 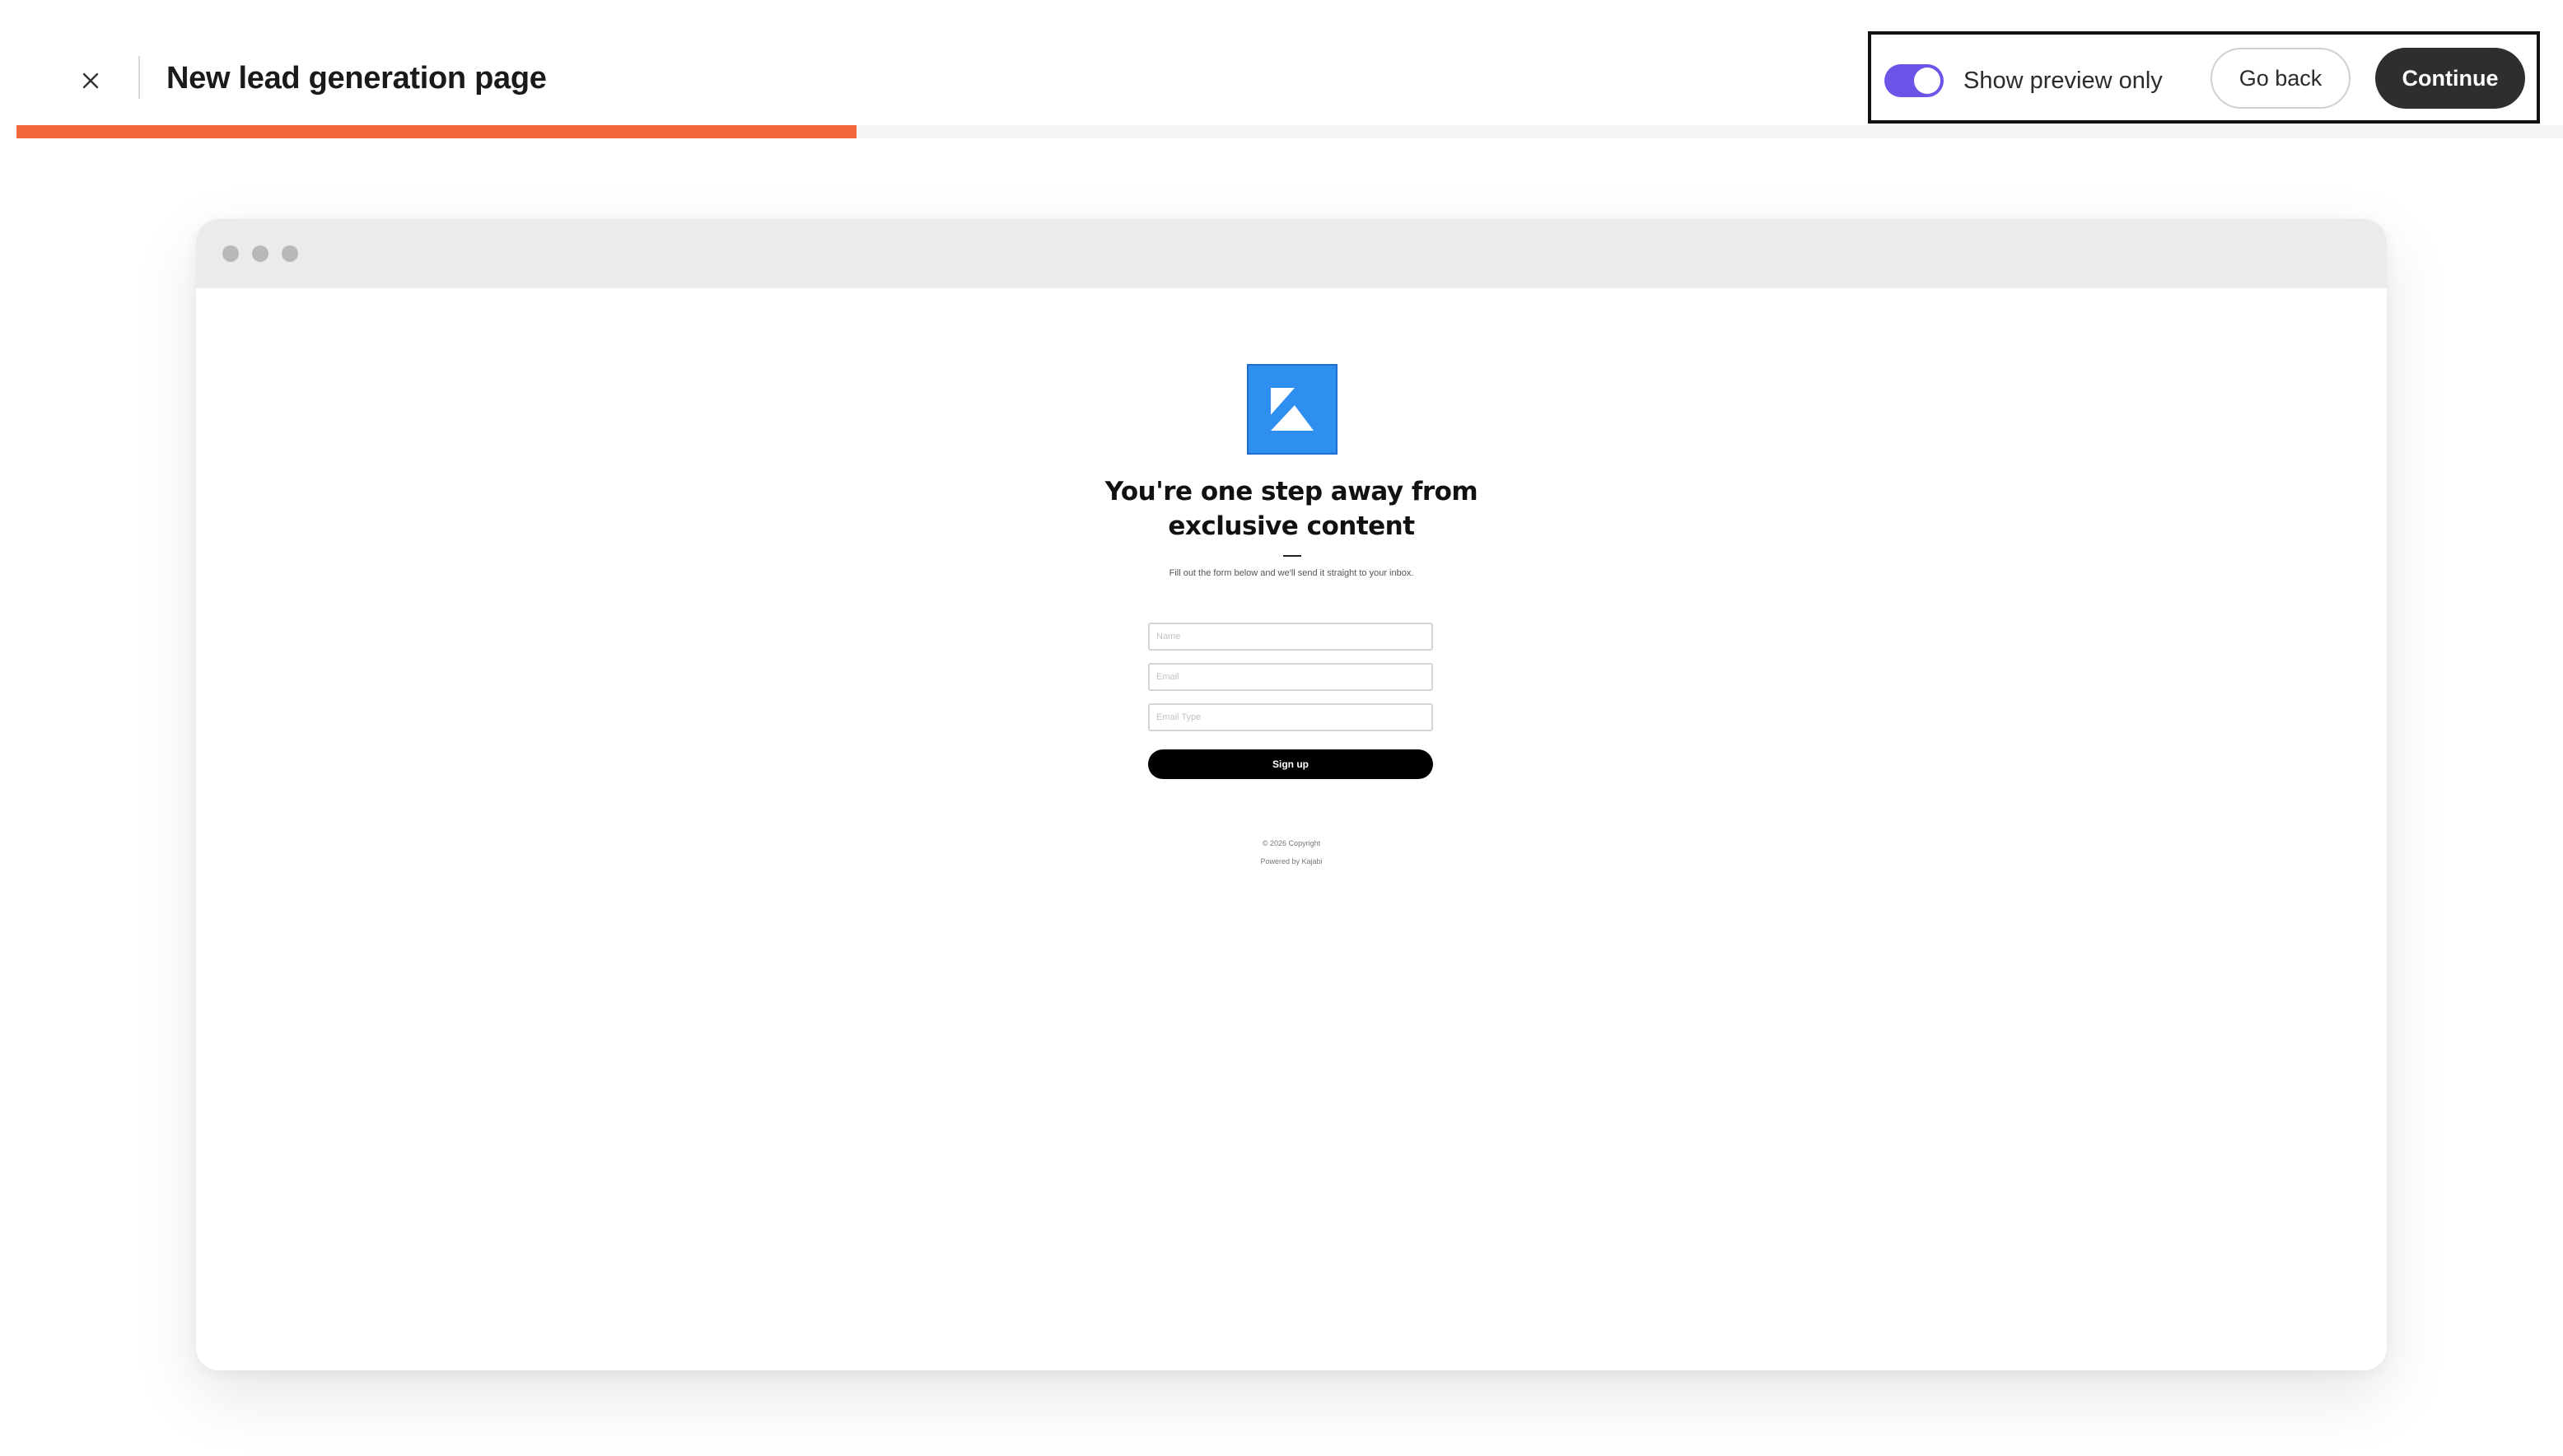 I want to click on page-title: New lead generation page, so click(x=357, y=78).